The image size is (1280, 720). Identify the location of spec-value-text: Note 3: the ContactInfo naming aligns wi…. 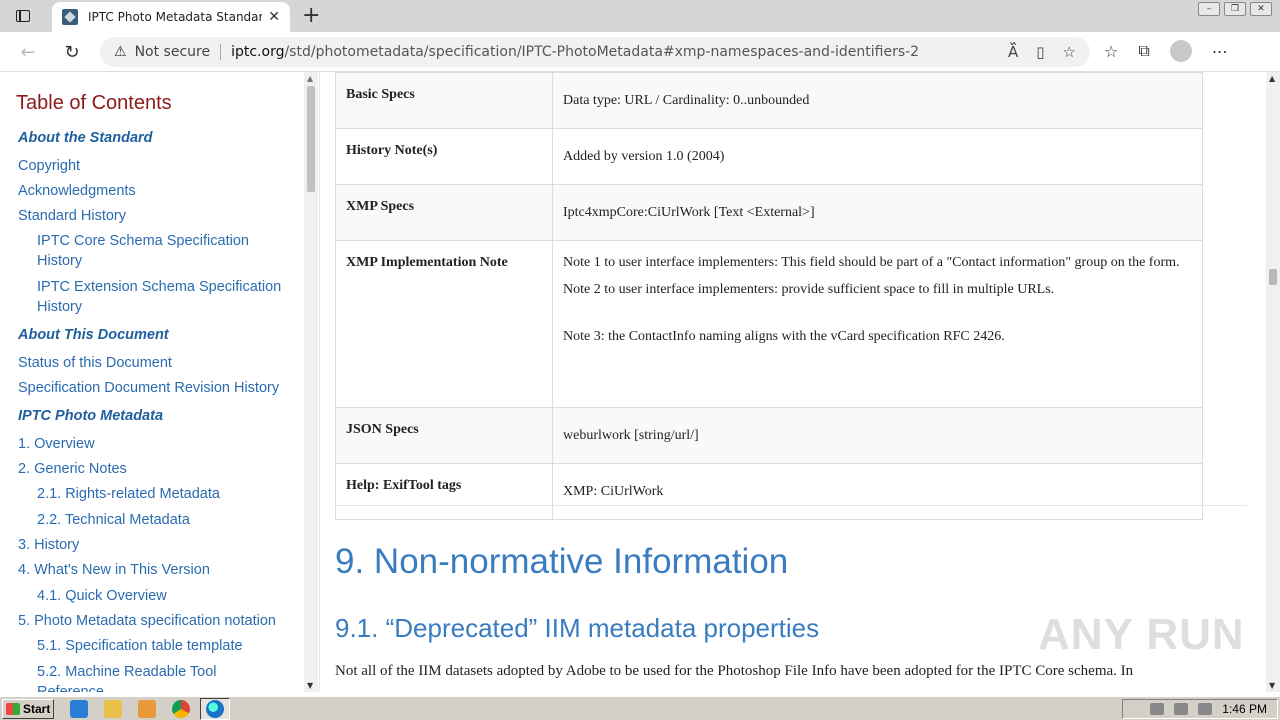
(784, 336).